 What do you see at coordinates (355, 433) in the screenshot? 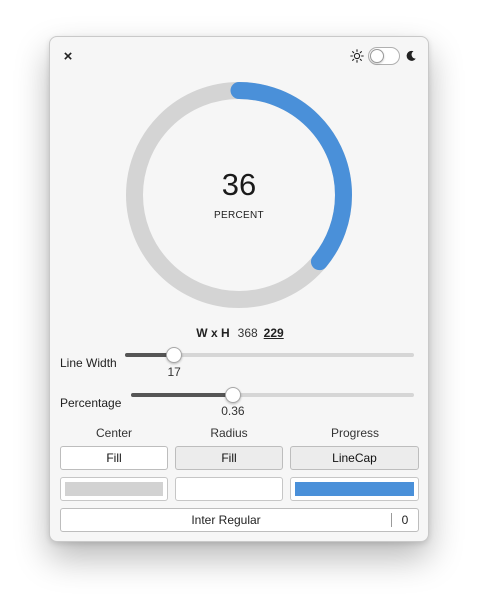
I see `progress-heading: Progress` at bounding box center [355, 433].